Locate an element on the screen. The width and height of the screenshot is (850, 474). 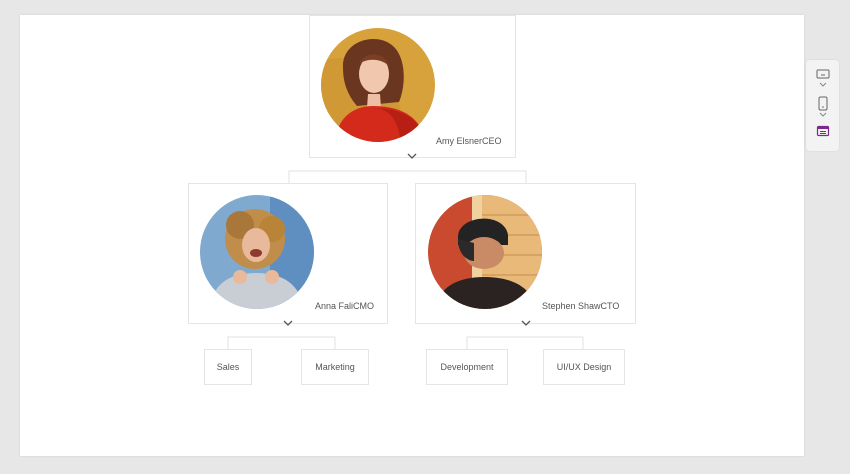
phone-icon is located at coordinates (822, 106).